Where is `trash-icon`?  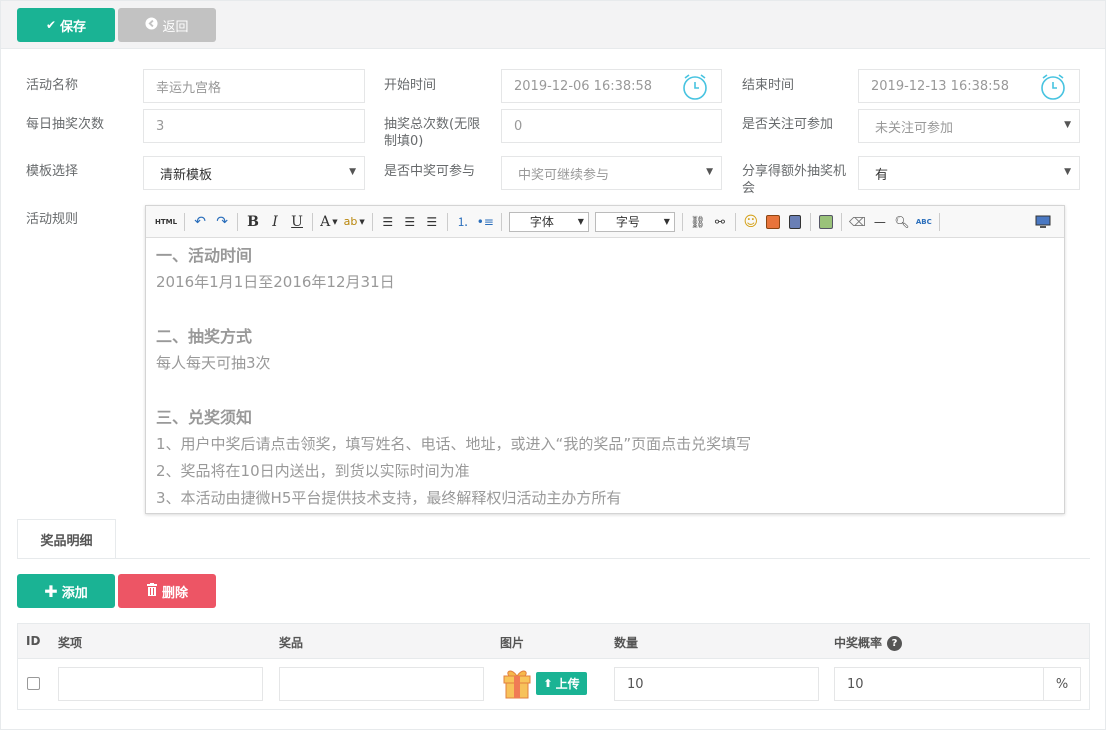
trash-icon is located at coordinates (152, 591).